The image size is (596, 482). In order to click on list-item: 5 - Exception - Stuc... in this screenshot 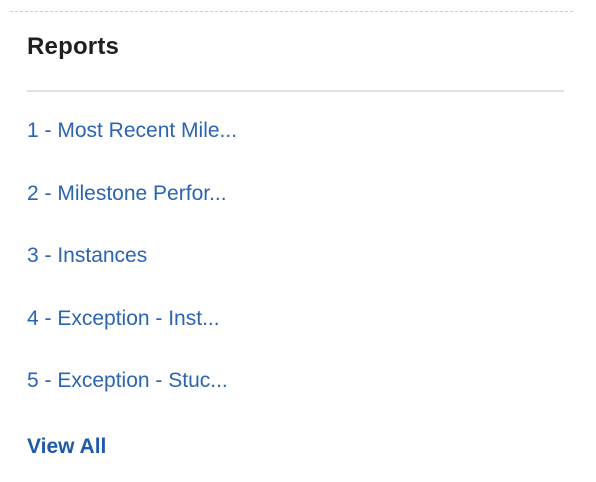, I will do `click(132, 381)`.